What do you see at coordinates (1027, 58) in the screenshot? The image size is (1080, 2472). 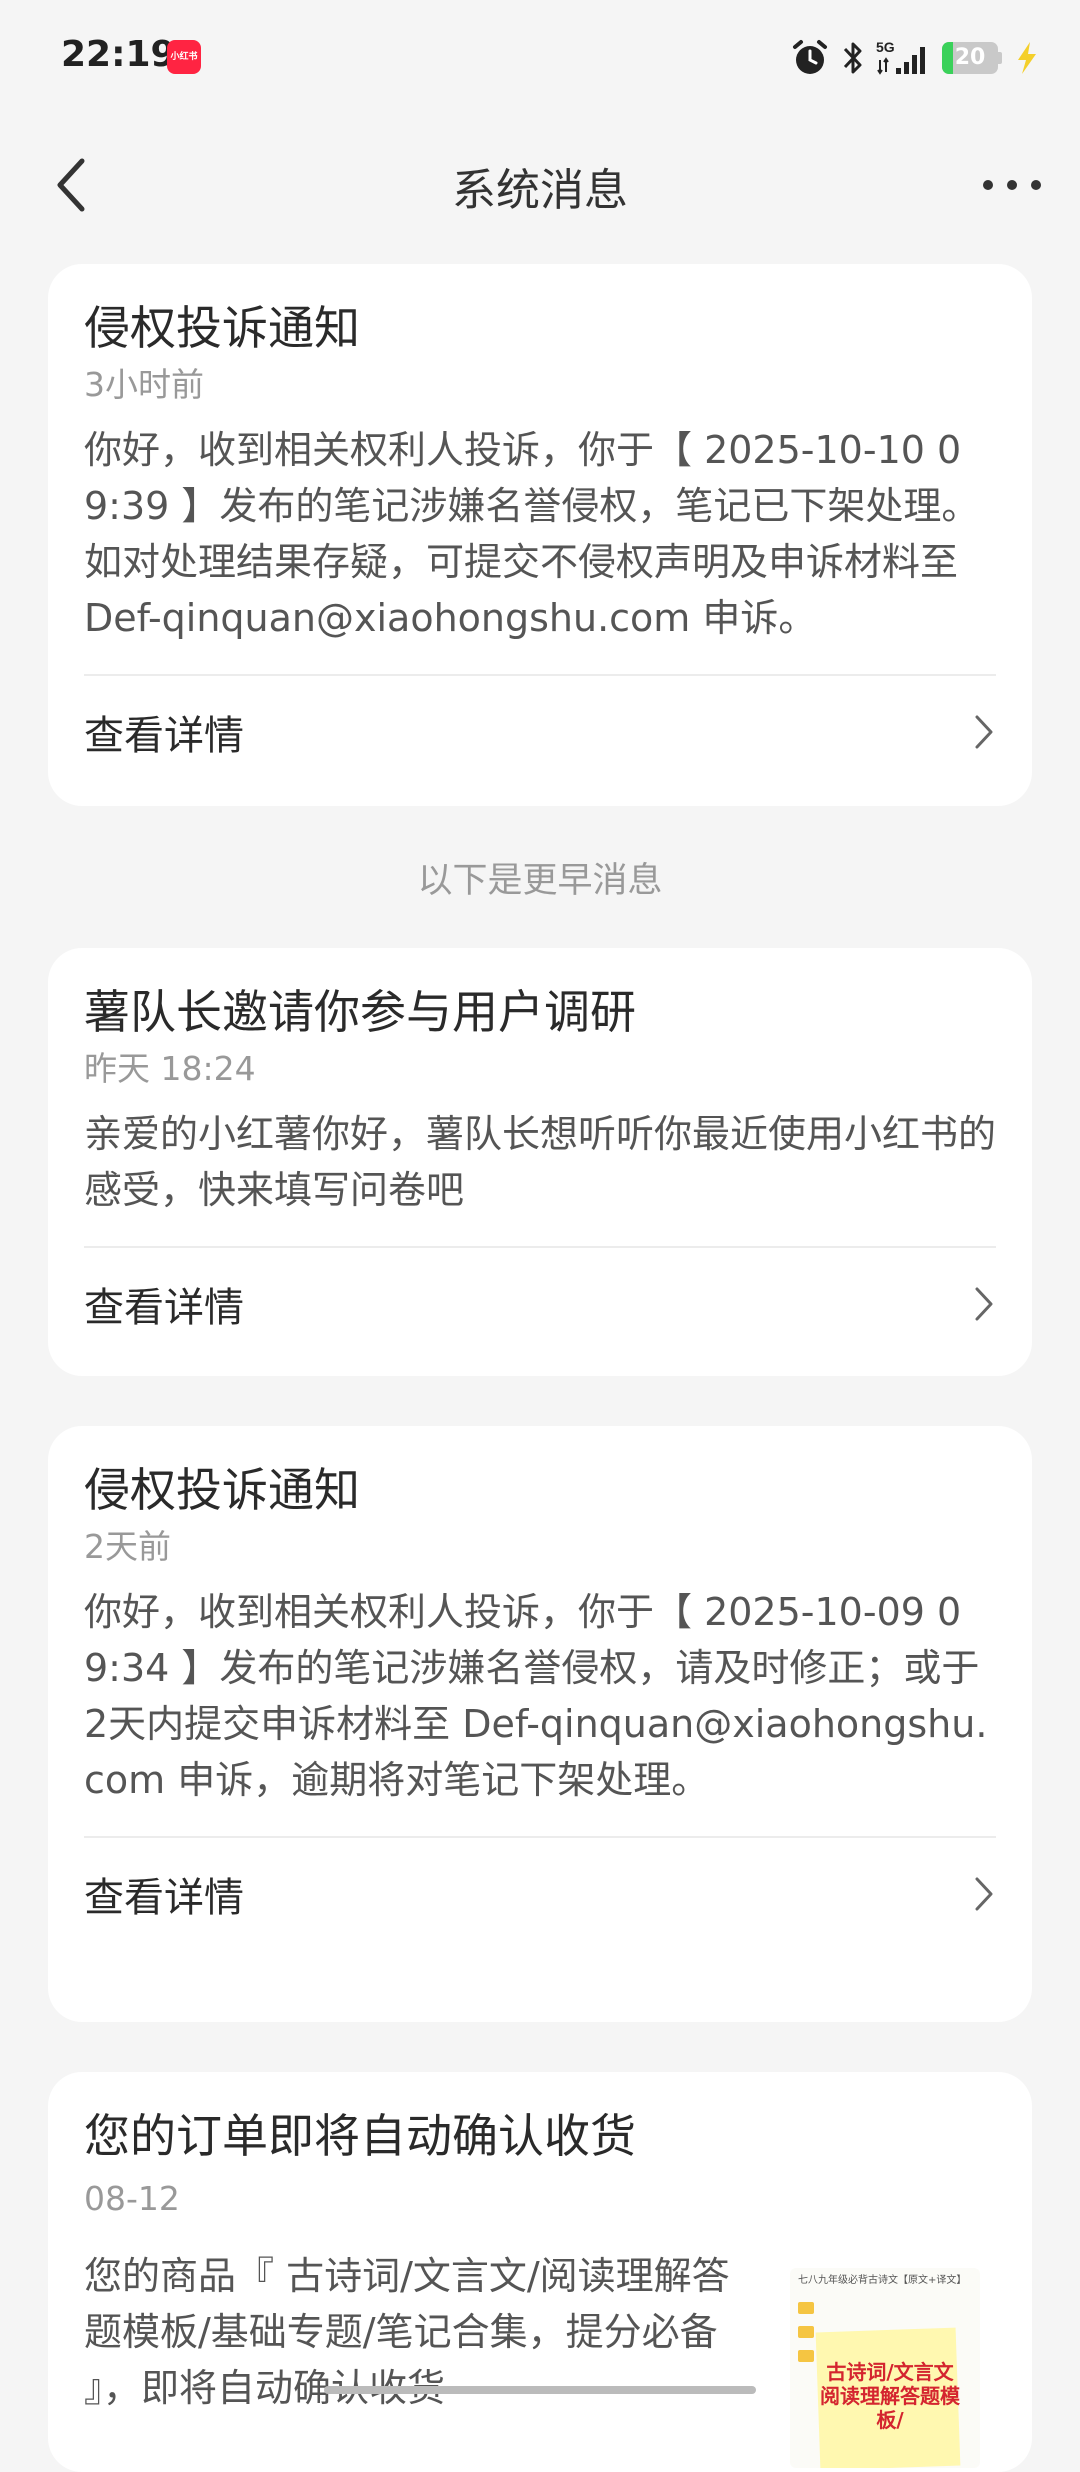 I see `charging-bolt-icon` at bounding box center [1027, 58].